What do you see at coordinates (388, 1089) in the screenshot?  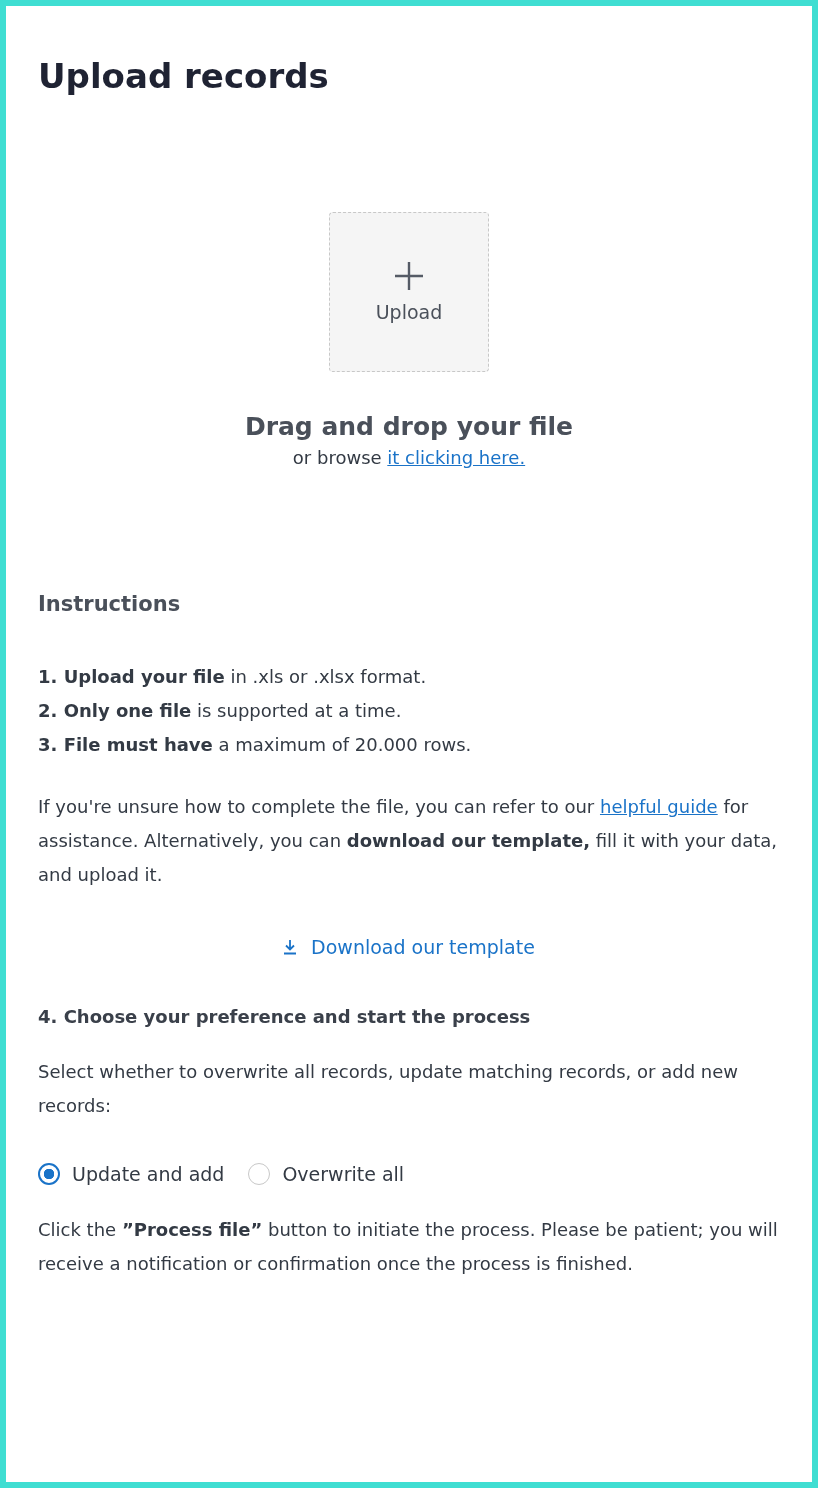 I see `preference-text: Select whether to overwrite all records, update matching records, or add new records:` at bounding box center [388, 1089].